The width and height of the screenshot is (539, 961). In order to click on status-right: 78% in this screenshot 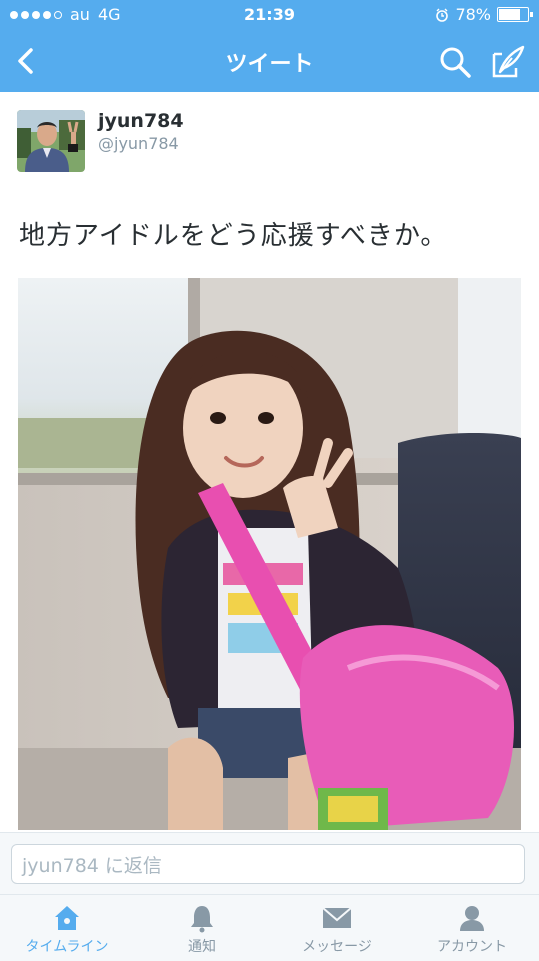, I will do `click(484, 14)`.